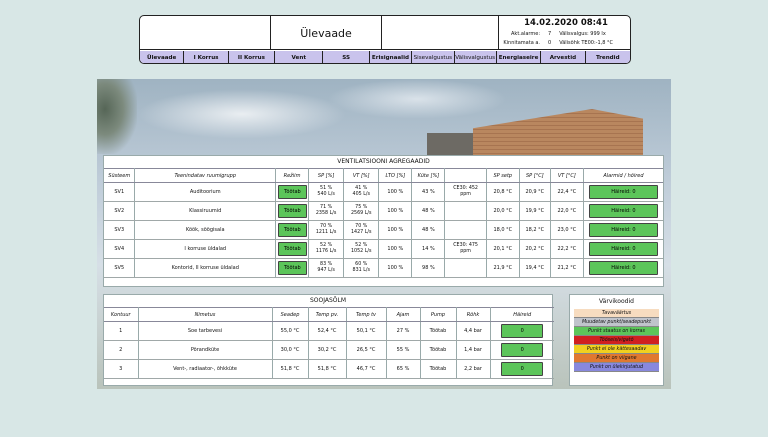  I want to click on col-temp-pv: Temp pv., so click(327, 314).